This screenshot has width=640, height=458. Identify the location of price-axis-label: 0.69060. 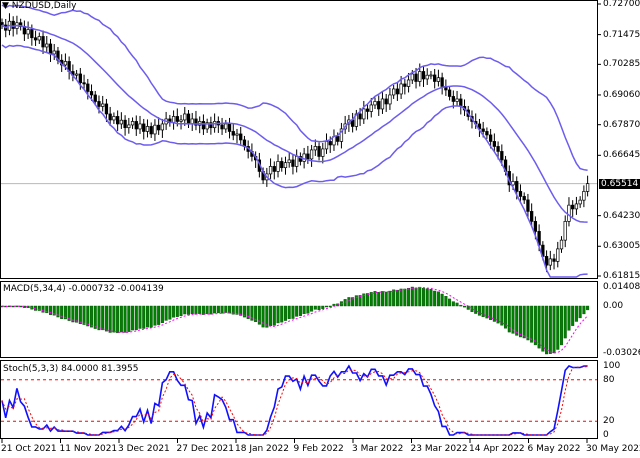
(621, 94).